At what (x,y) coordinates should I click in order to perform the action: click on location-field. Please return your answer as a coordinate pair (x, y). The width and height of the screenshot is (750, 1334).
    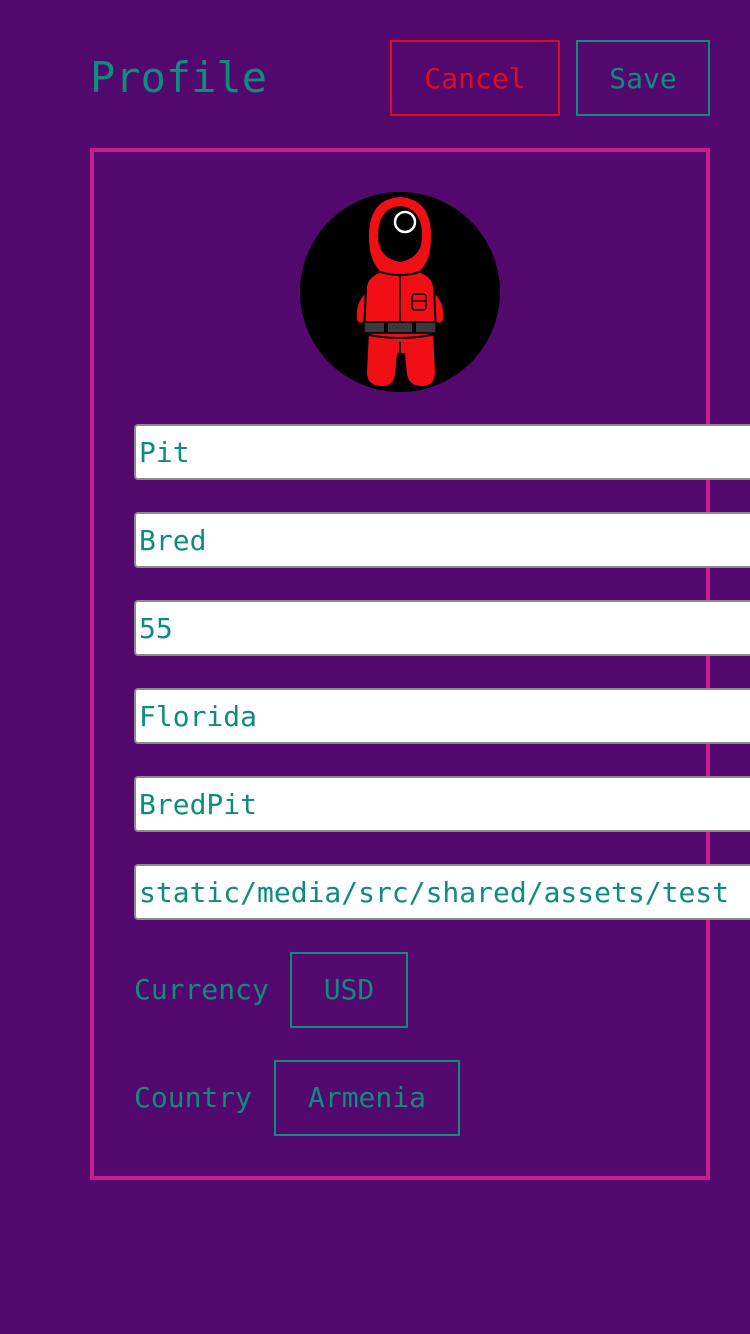
    Looking at the image, I should click on (442, 716).